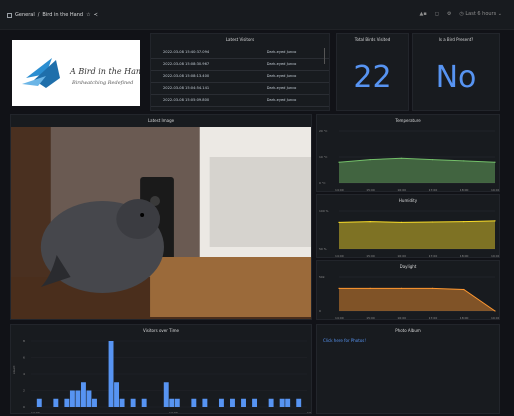 This screenshot has width=514, height=416. I want to click on table-row: 2022-03-08 15:08:13.400 Dark-eyed Junco, so click(240, 76).